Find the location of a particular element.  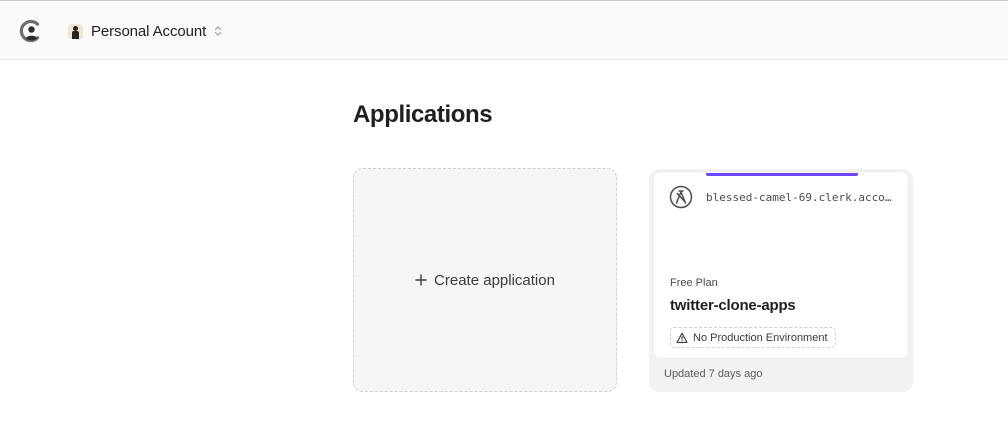

account-switcher: Personal Account is located at coordinates (145, 31).